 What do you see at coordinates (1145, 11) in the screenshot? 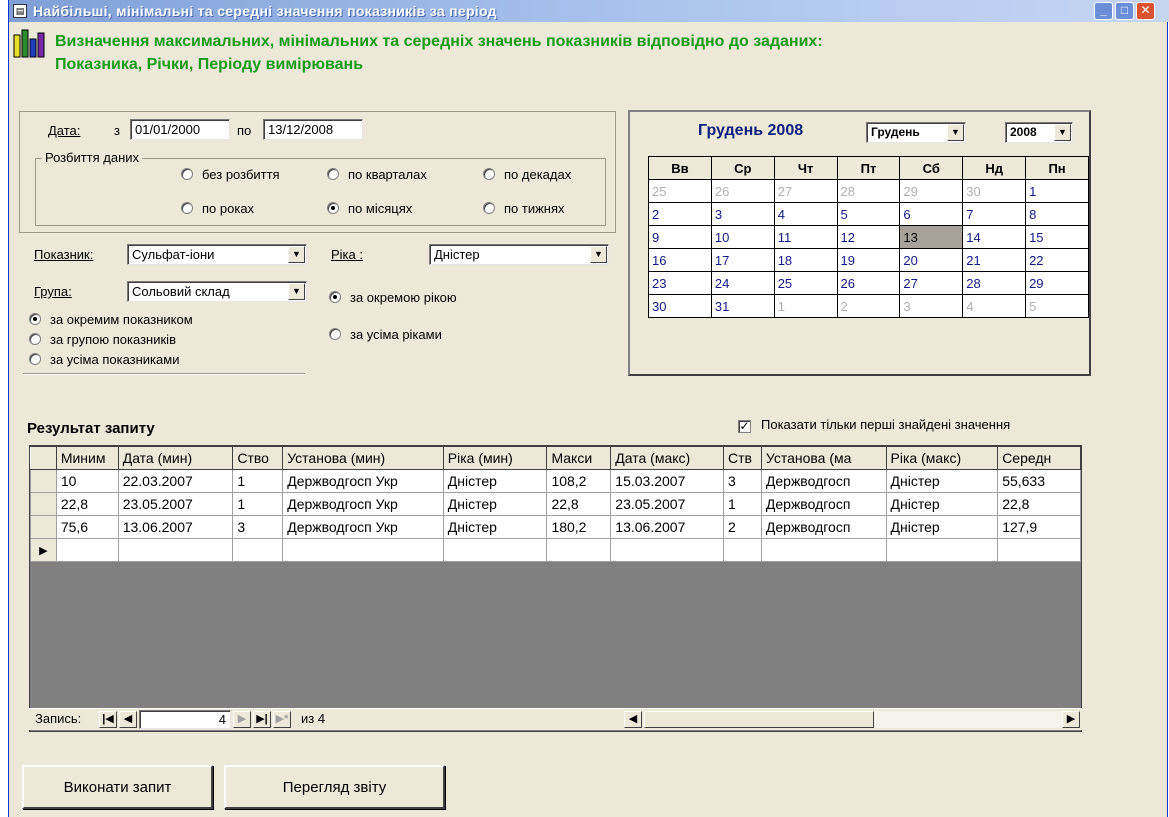
I see `close-button: ✕` at bounding box center [1145, 11].